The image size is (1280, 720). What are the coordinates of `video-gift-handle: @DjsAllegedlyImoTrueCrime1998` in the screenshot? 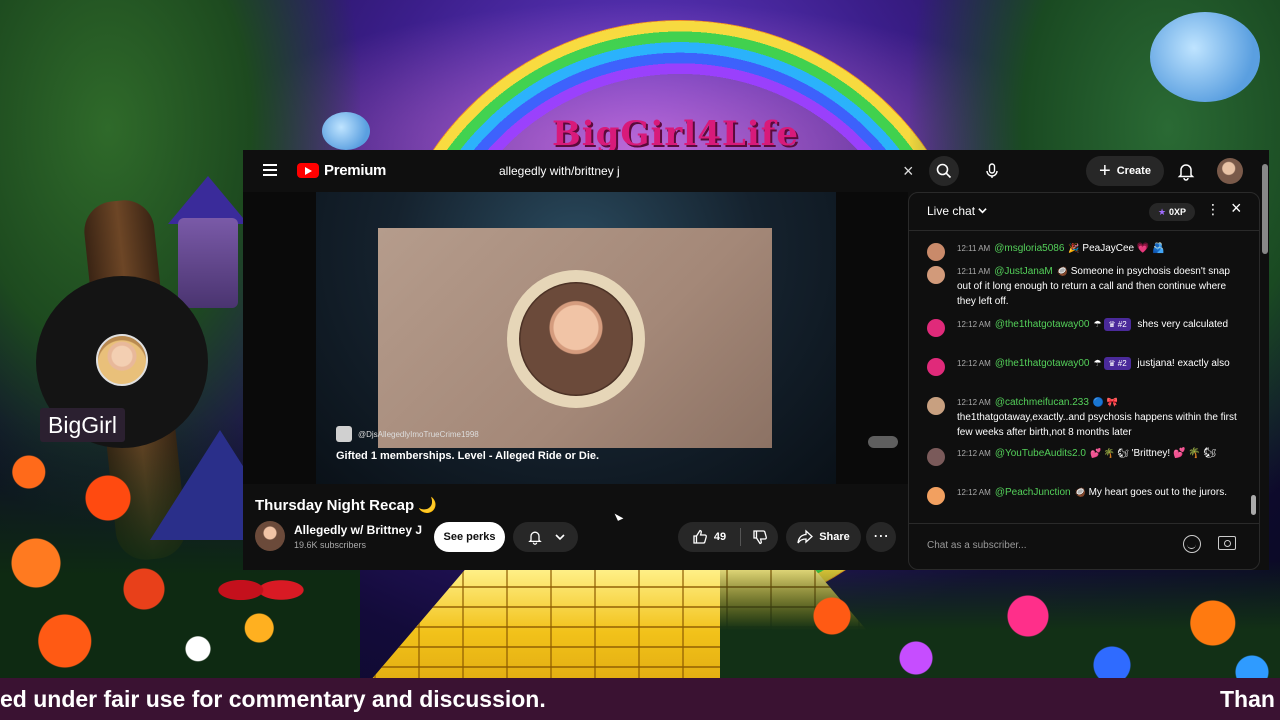 It's located at (407, 434).